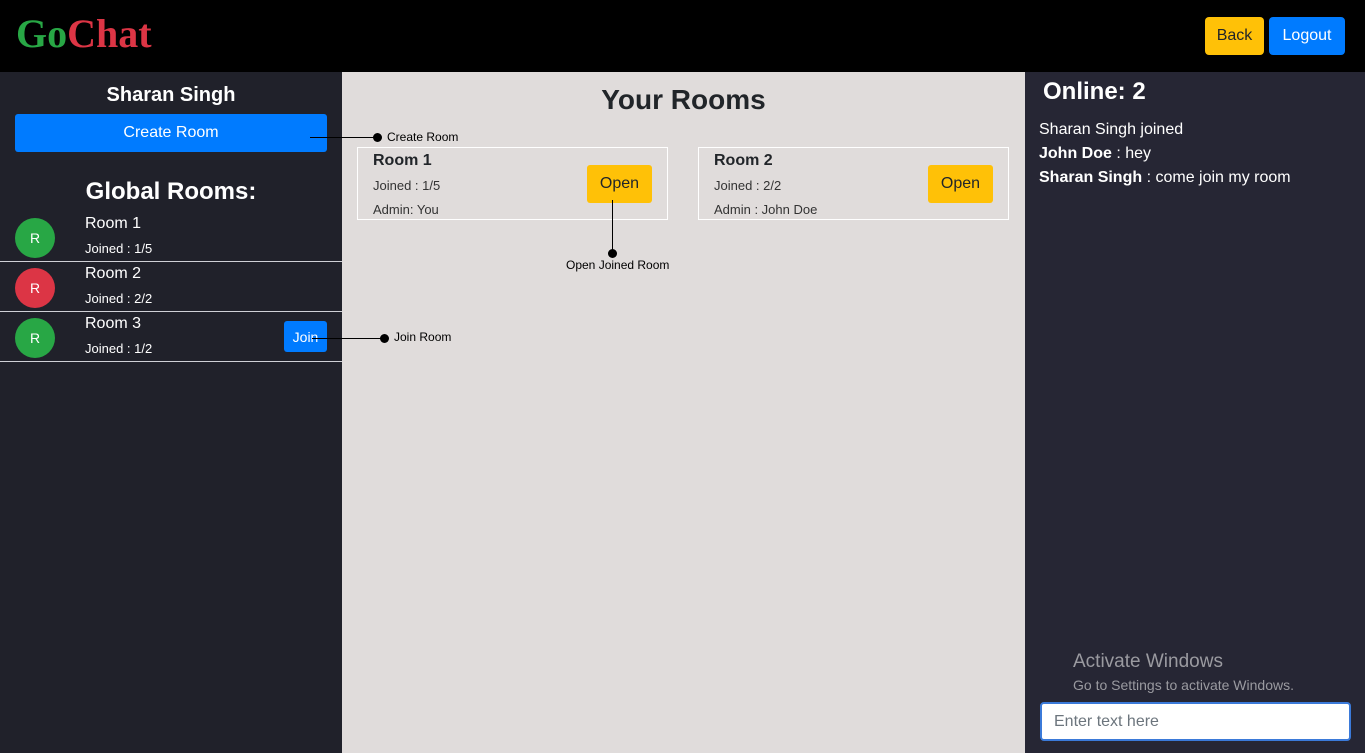 The image size is (1365, 753). What do you see at coordinates (171, 133) in the screenshot?
I see `create-room-button: Create Room` at bounding box center [171, 133].